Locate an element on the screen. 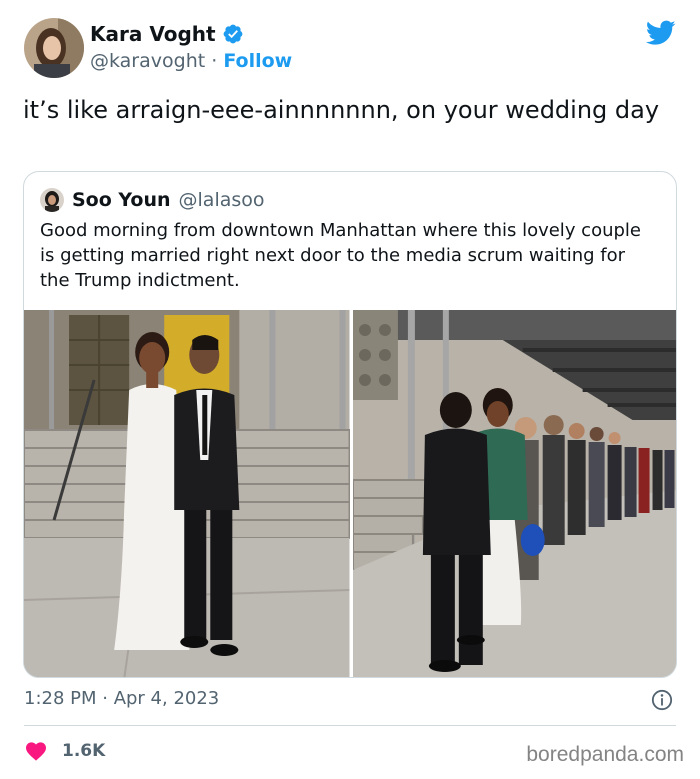 Image resolution: width=700 pixels, height=779 pixels. heart-icon is located at coordinates (36, 751).